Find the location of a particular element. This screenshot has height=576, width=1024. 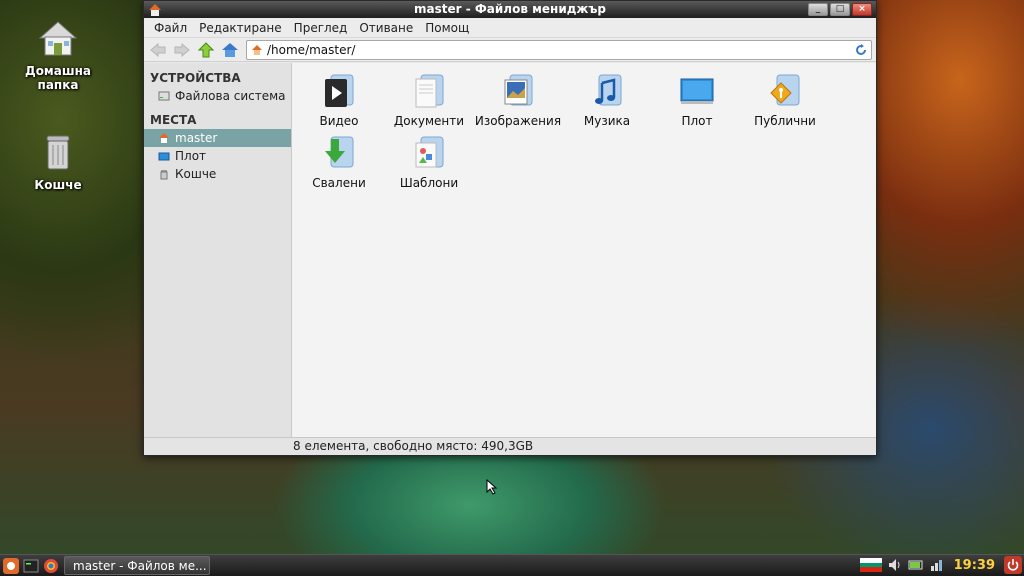

file-item-documents: Документи is located at coordinates (429, 99).